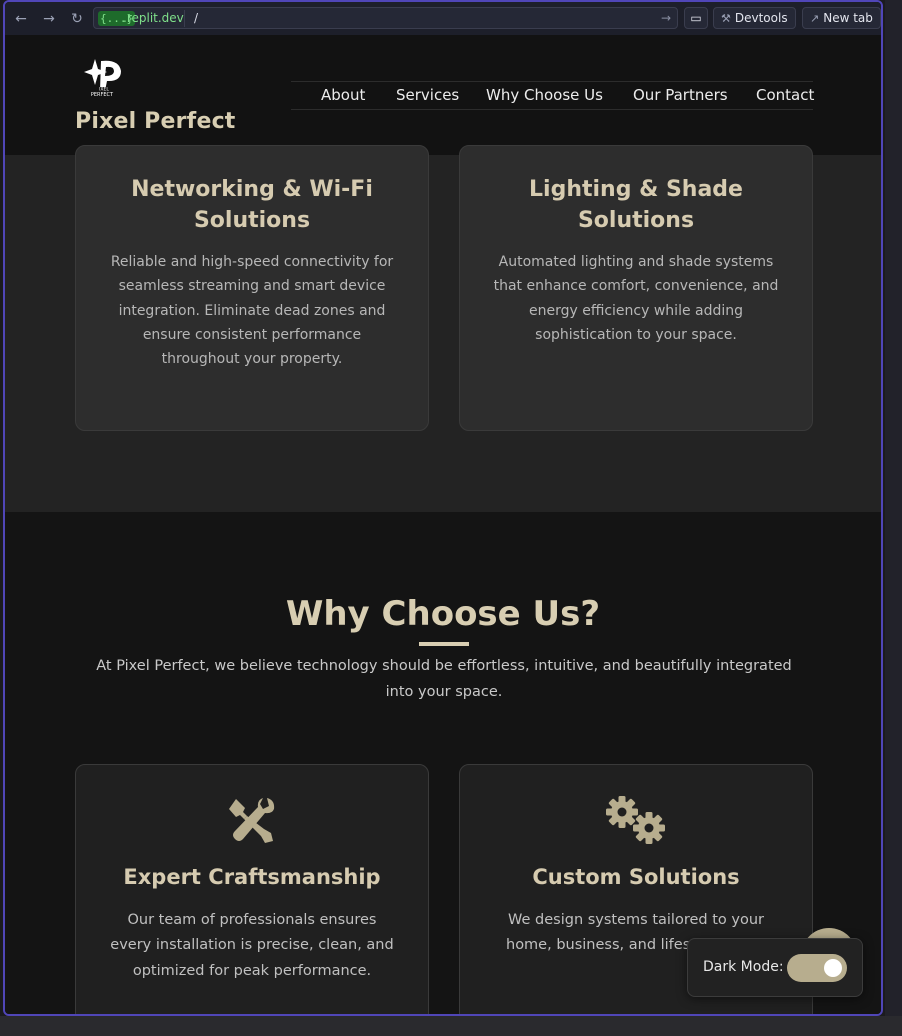 This screenshot has width=902, height=1036. I want to click on external-link-icon: ↗, so click(815, 18).